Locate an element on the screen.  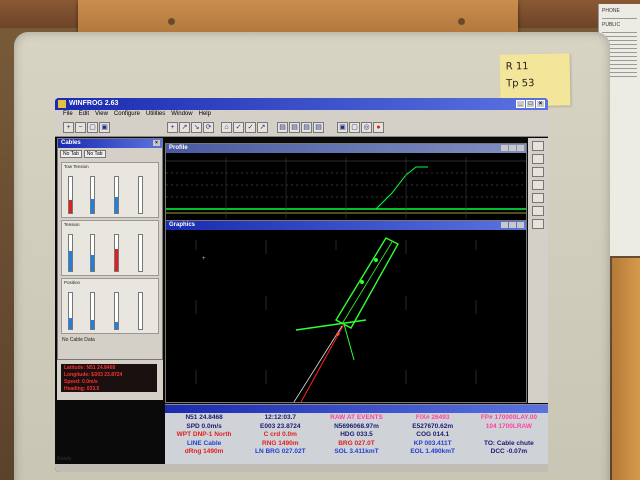
measure-icon: ↘ is located at coordinates (196, 127).